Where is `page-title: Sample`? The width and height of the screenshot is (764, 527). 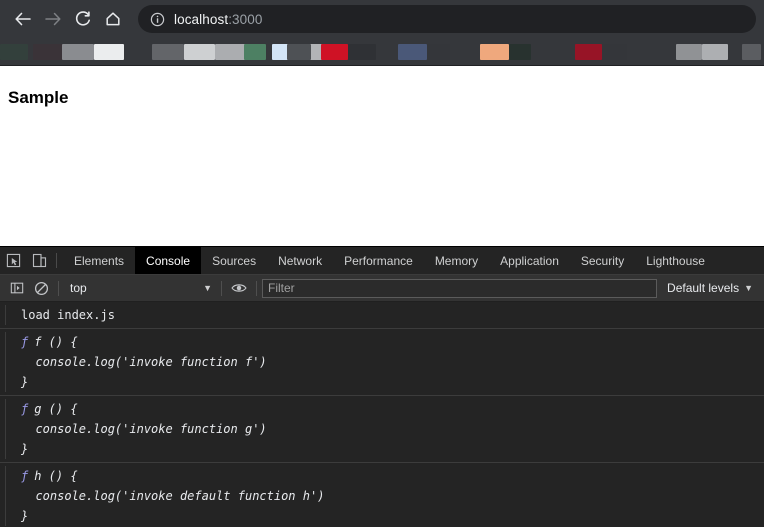 page-title: Sample is located at coordinates (38, 97).